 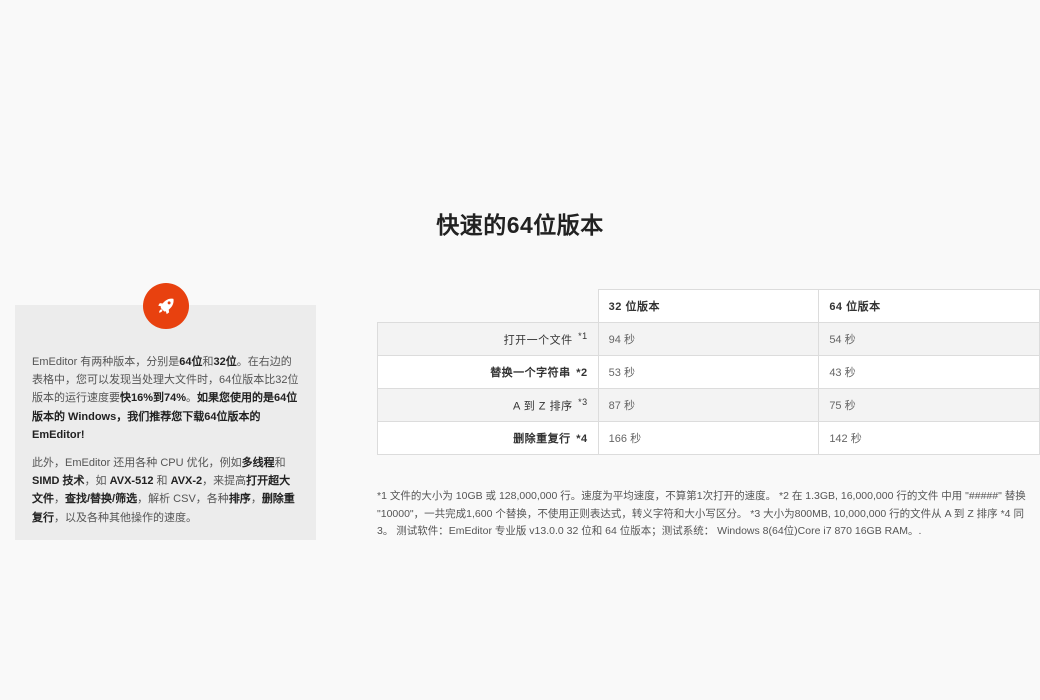 I want to click on body-text: ，以及各种其他操作的速度。, so click(x=125, y=517).